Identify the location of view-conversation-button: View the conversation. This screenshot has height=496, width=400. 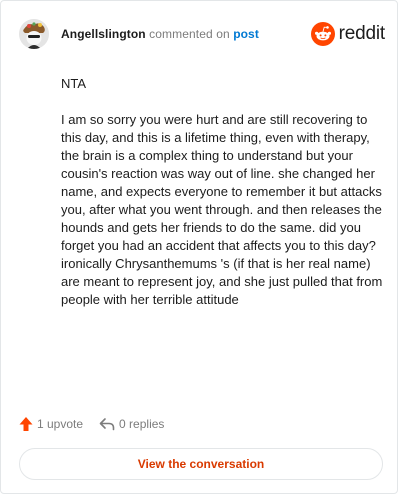
(201, 464).